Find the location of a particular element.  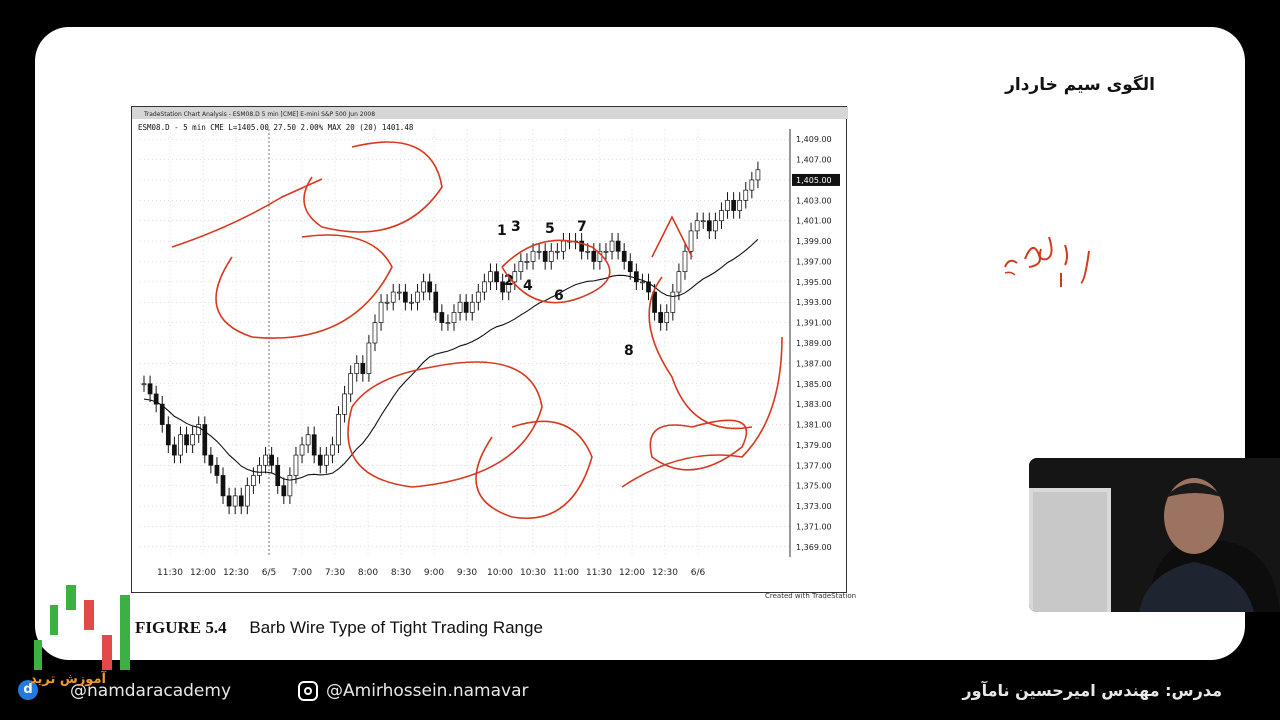

y-tick-label: 1,403.00 is located at coordinates (814, 200).